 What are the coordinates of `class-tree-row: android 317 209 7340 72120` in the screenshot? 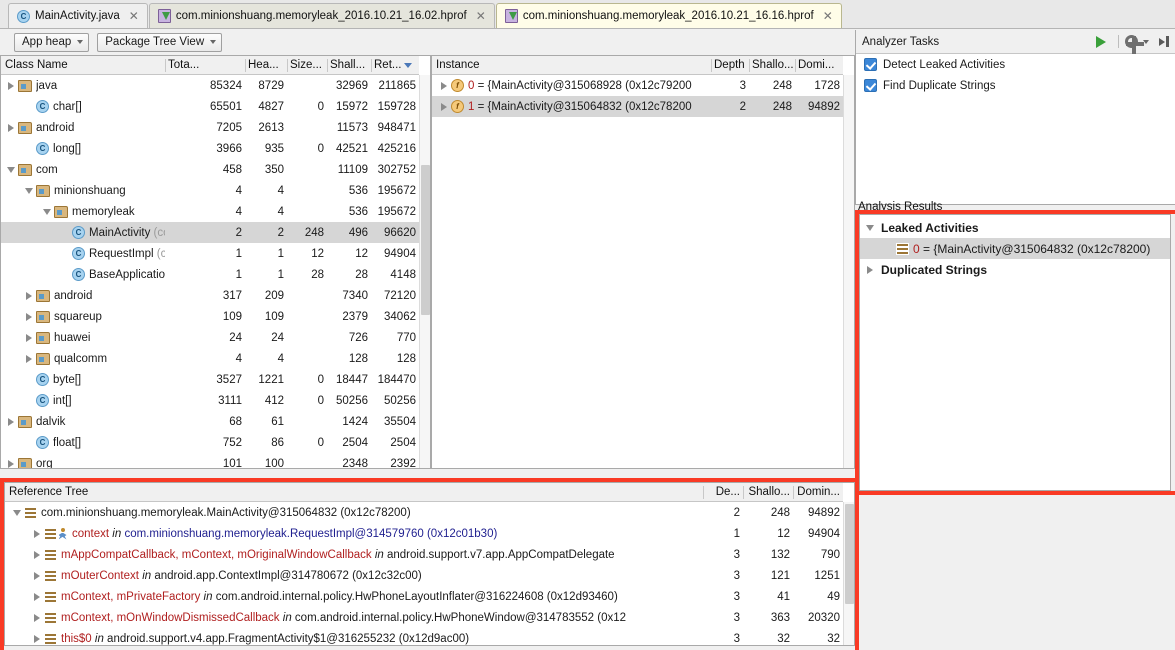 It's located at (210, 295).